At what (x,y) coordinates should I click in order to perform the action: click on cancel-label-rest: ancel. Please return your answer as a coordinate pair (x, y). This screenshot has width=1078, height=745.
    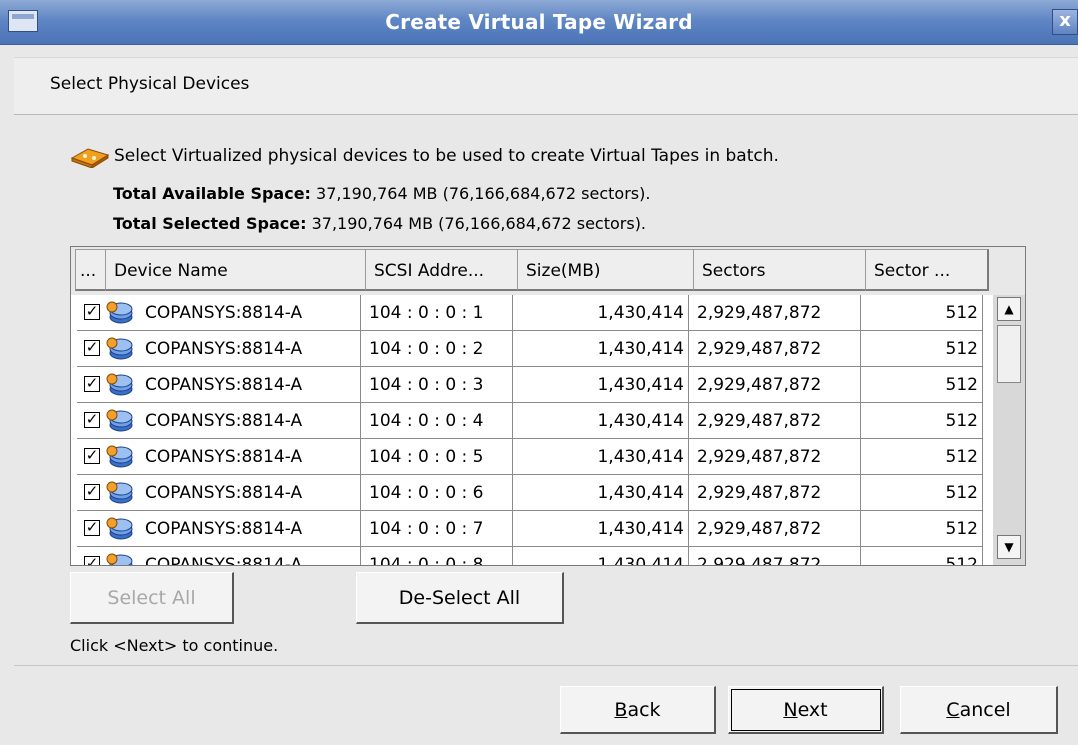
    Looking at the image, I should click on (985, 710).